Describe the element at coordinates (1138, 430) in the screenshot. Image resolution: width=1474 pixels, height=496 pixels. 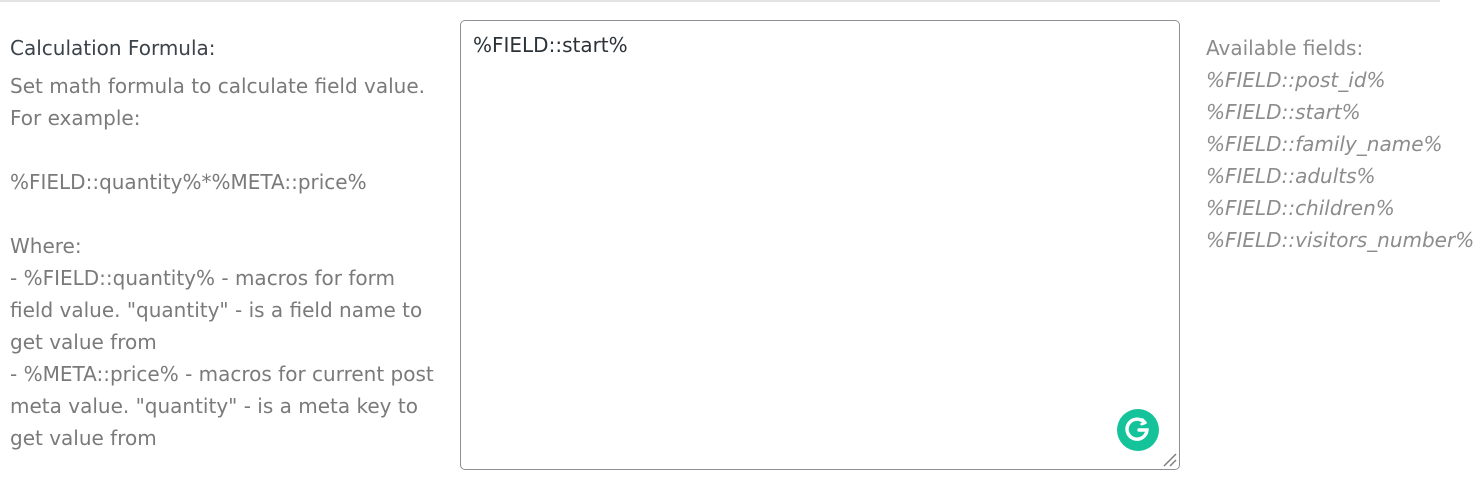
I see `grammarly-icon` at that location.